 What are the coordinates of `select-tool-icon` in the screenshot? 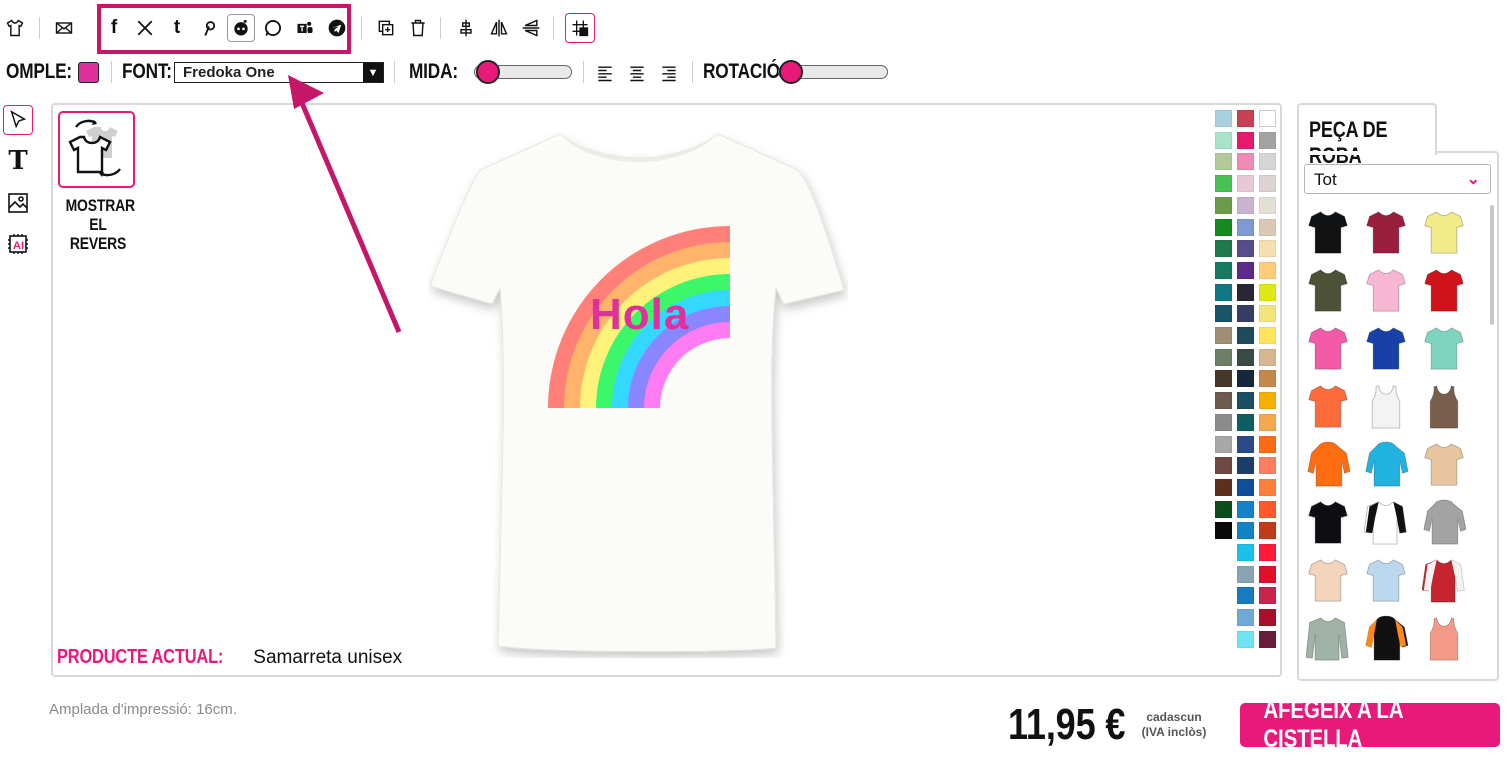 It's located at (18, 120).